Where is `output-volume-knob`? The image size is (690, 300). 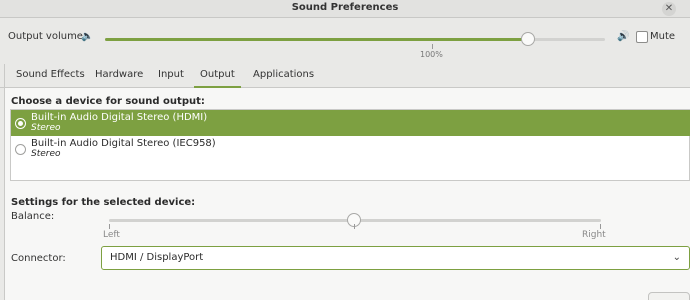 output-volume-knob is located at coordinates (528, 39).